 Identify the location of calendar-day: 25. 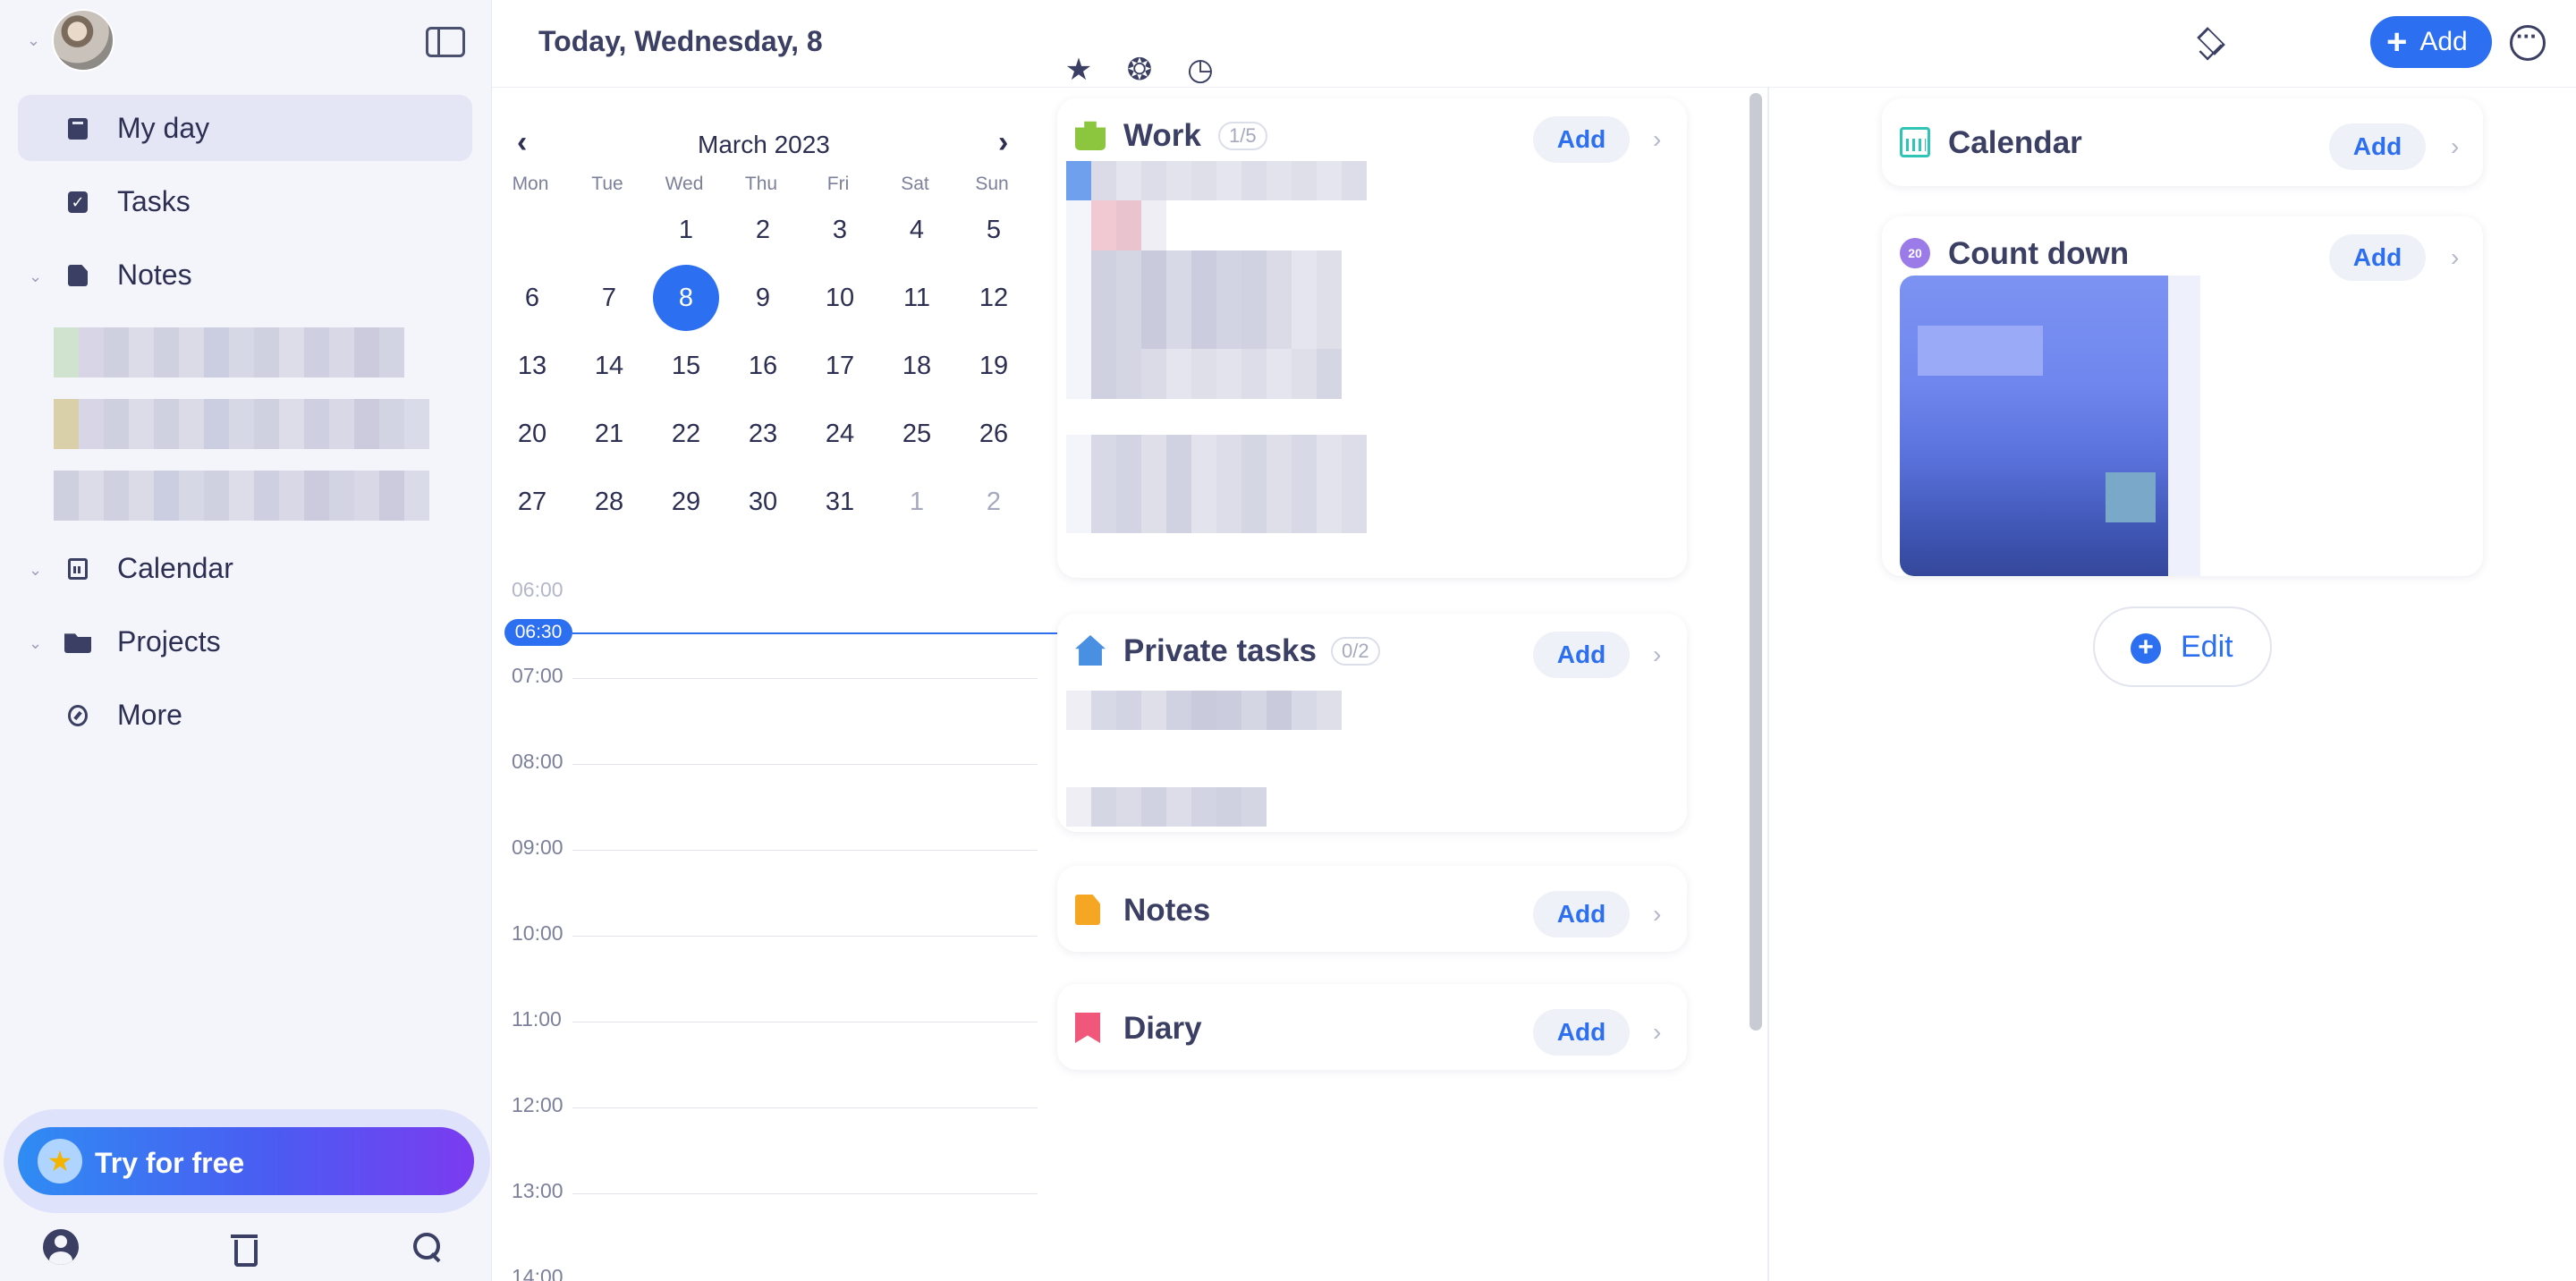
(917, 434).